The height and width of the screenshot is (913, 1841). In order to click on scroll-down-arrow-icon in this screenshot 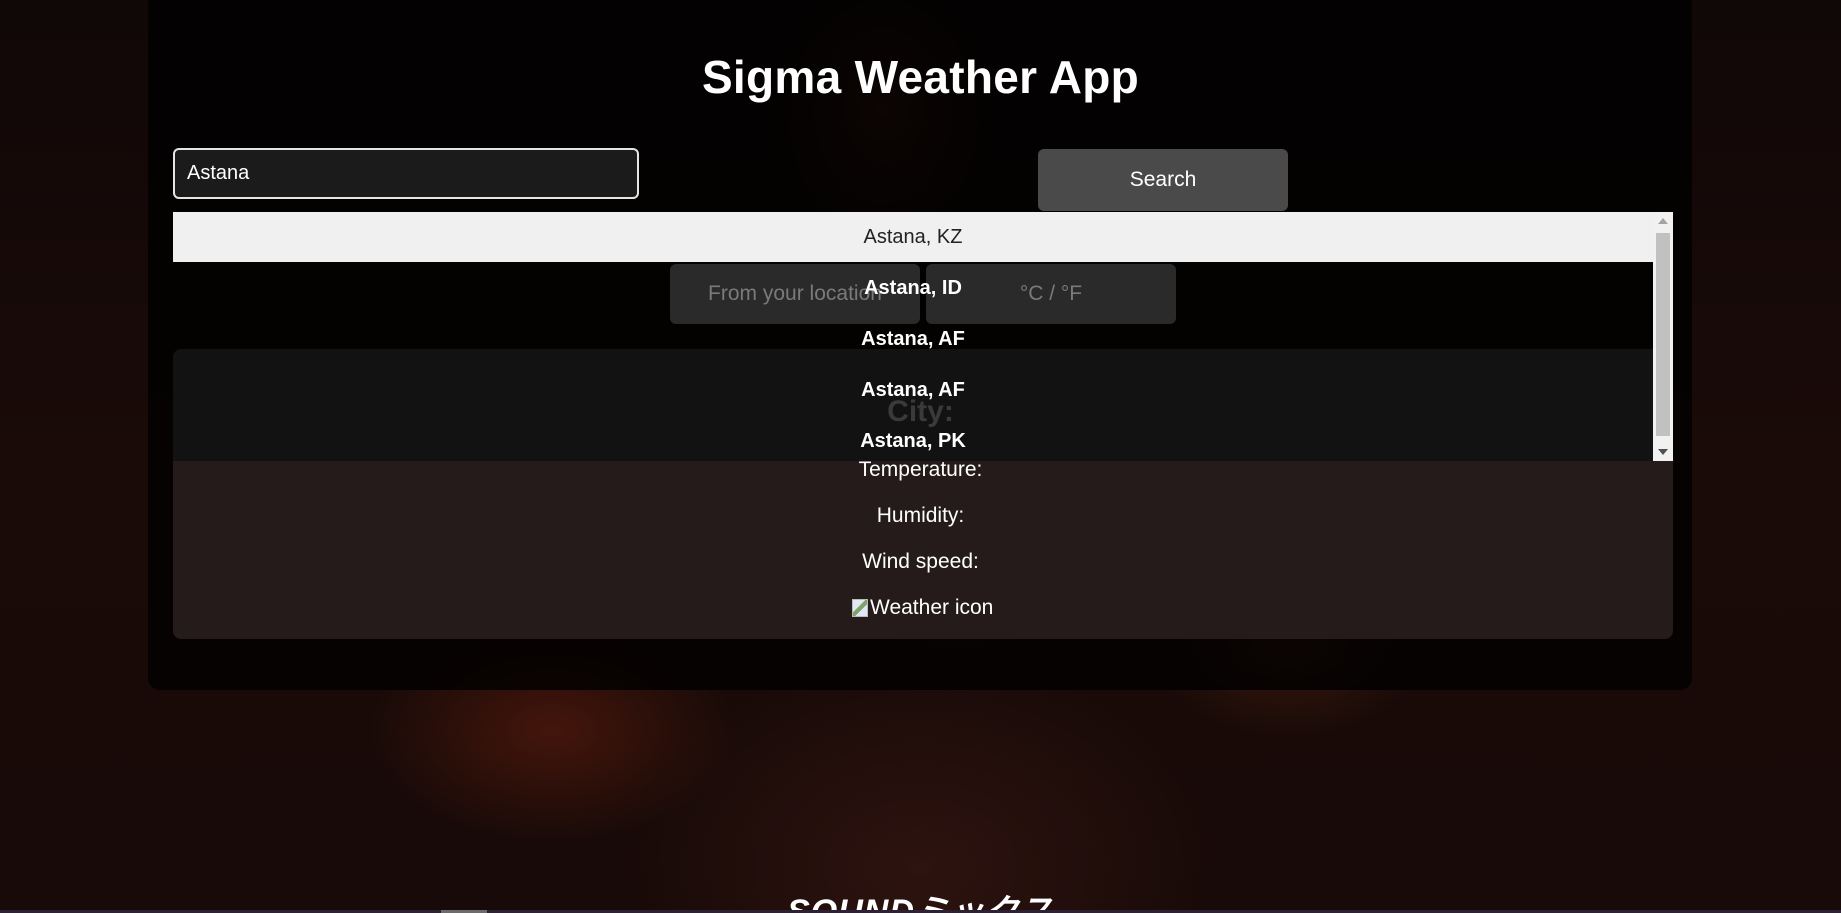, I will do `click(1663, 452)`.